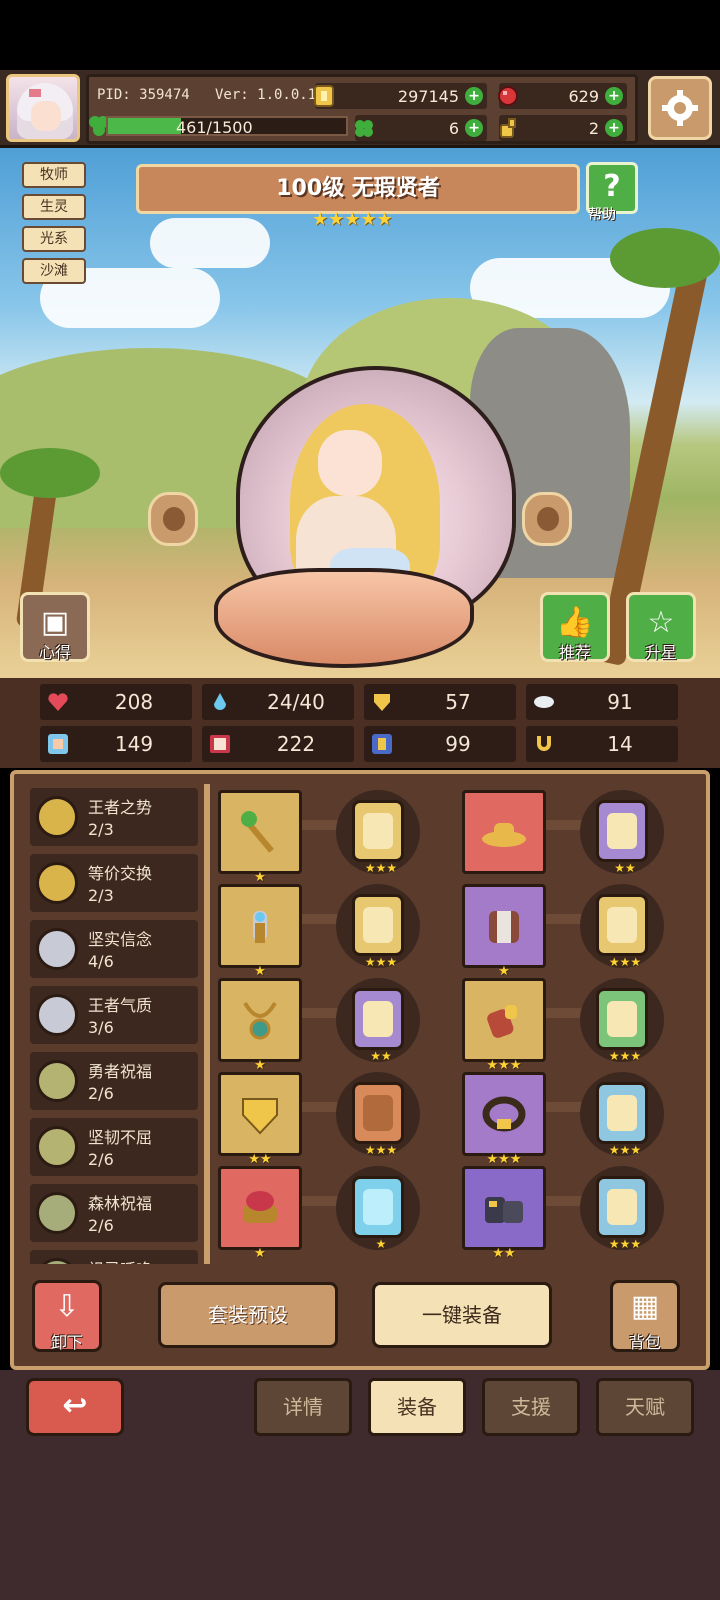 Image resolution: width=720 pixels, height=1600 pixels. Describe the element at coordinates (114, 1015) in the screenshot. I see `set-item: 王者气质 3/6` at that location.